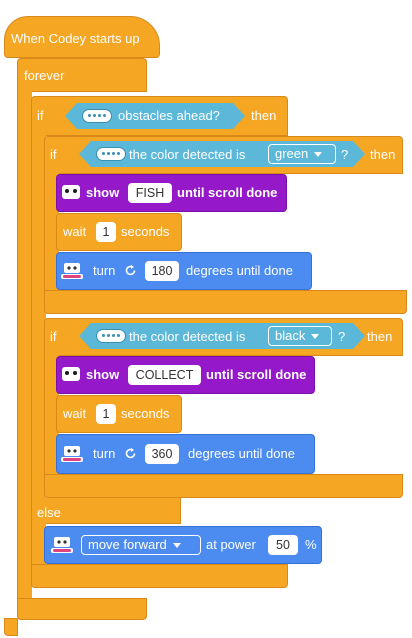 This screenshot has height=638, width=412. What do you see at coordinates (104, 453) in the screenshot?
I see `turn-360-label: turn` at bounding box center [104, 453].